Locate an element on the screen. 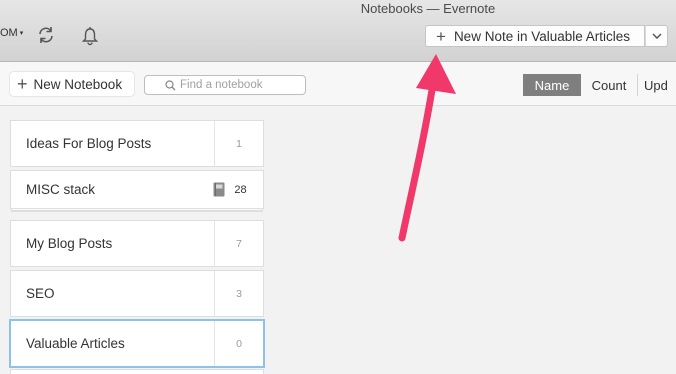 The image size is (676, 374). search-icon is located at coordinates (170, 85).